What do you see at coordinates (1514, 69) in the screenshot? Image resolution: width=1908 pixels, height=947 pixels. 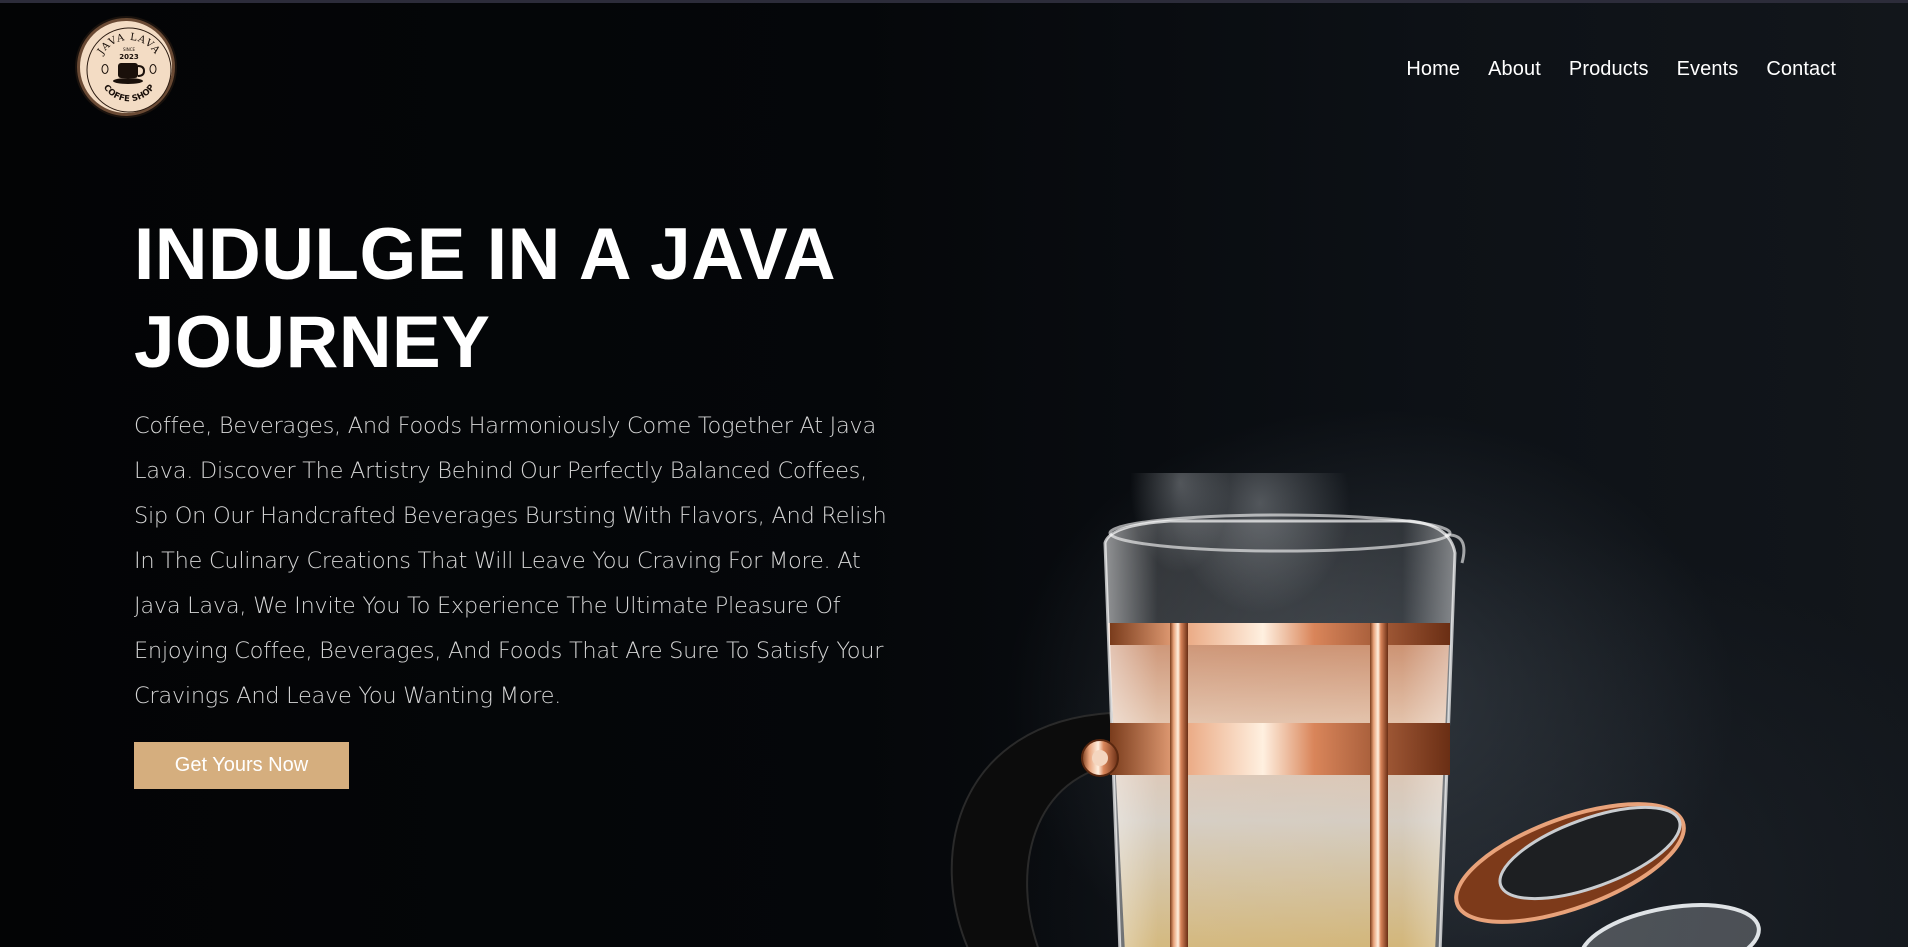 I see `nav-about: About` at bounding box center [1514, 69].